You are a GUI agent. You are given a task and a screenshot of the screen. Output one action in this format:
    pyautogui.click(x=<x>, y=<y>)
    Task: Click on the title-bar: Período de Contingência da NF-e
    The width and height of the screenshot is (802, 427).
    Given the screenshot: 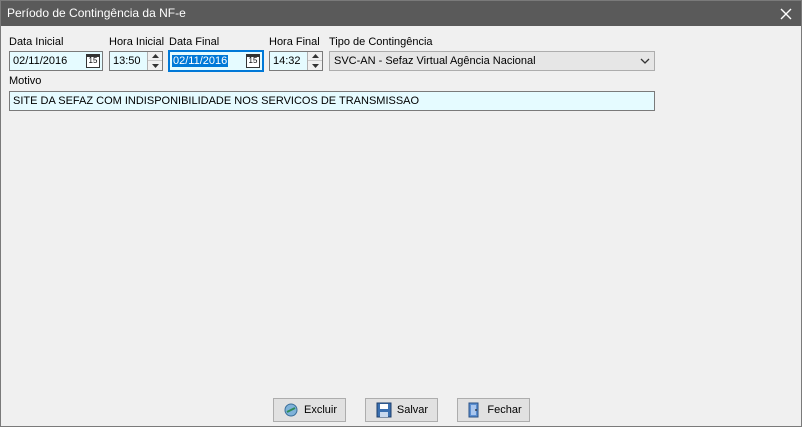 What is the action you would take?
    pyautogui.click(x=401, y=13)
    